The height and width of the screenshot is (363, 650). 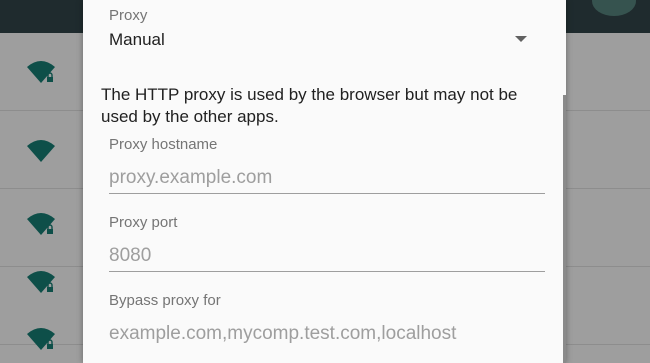 I want to click on dialog-scrollbar, so click(x=564, y=229).